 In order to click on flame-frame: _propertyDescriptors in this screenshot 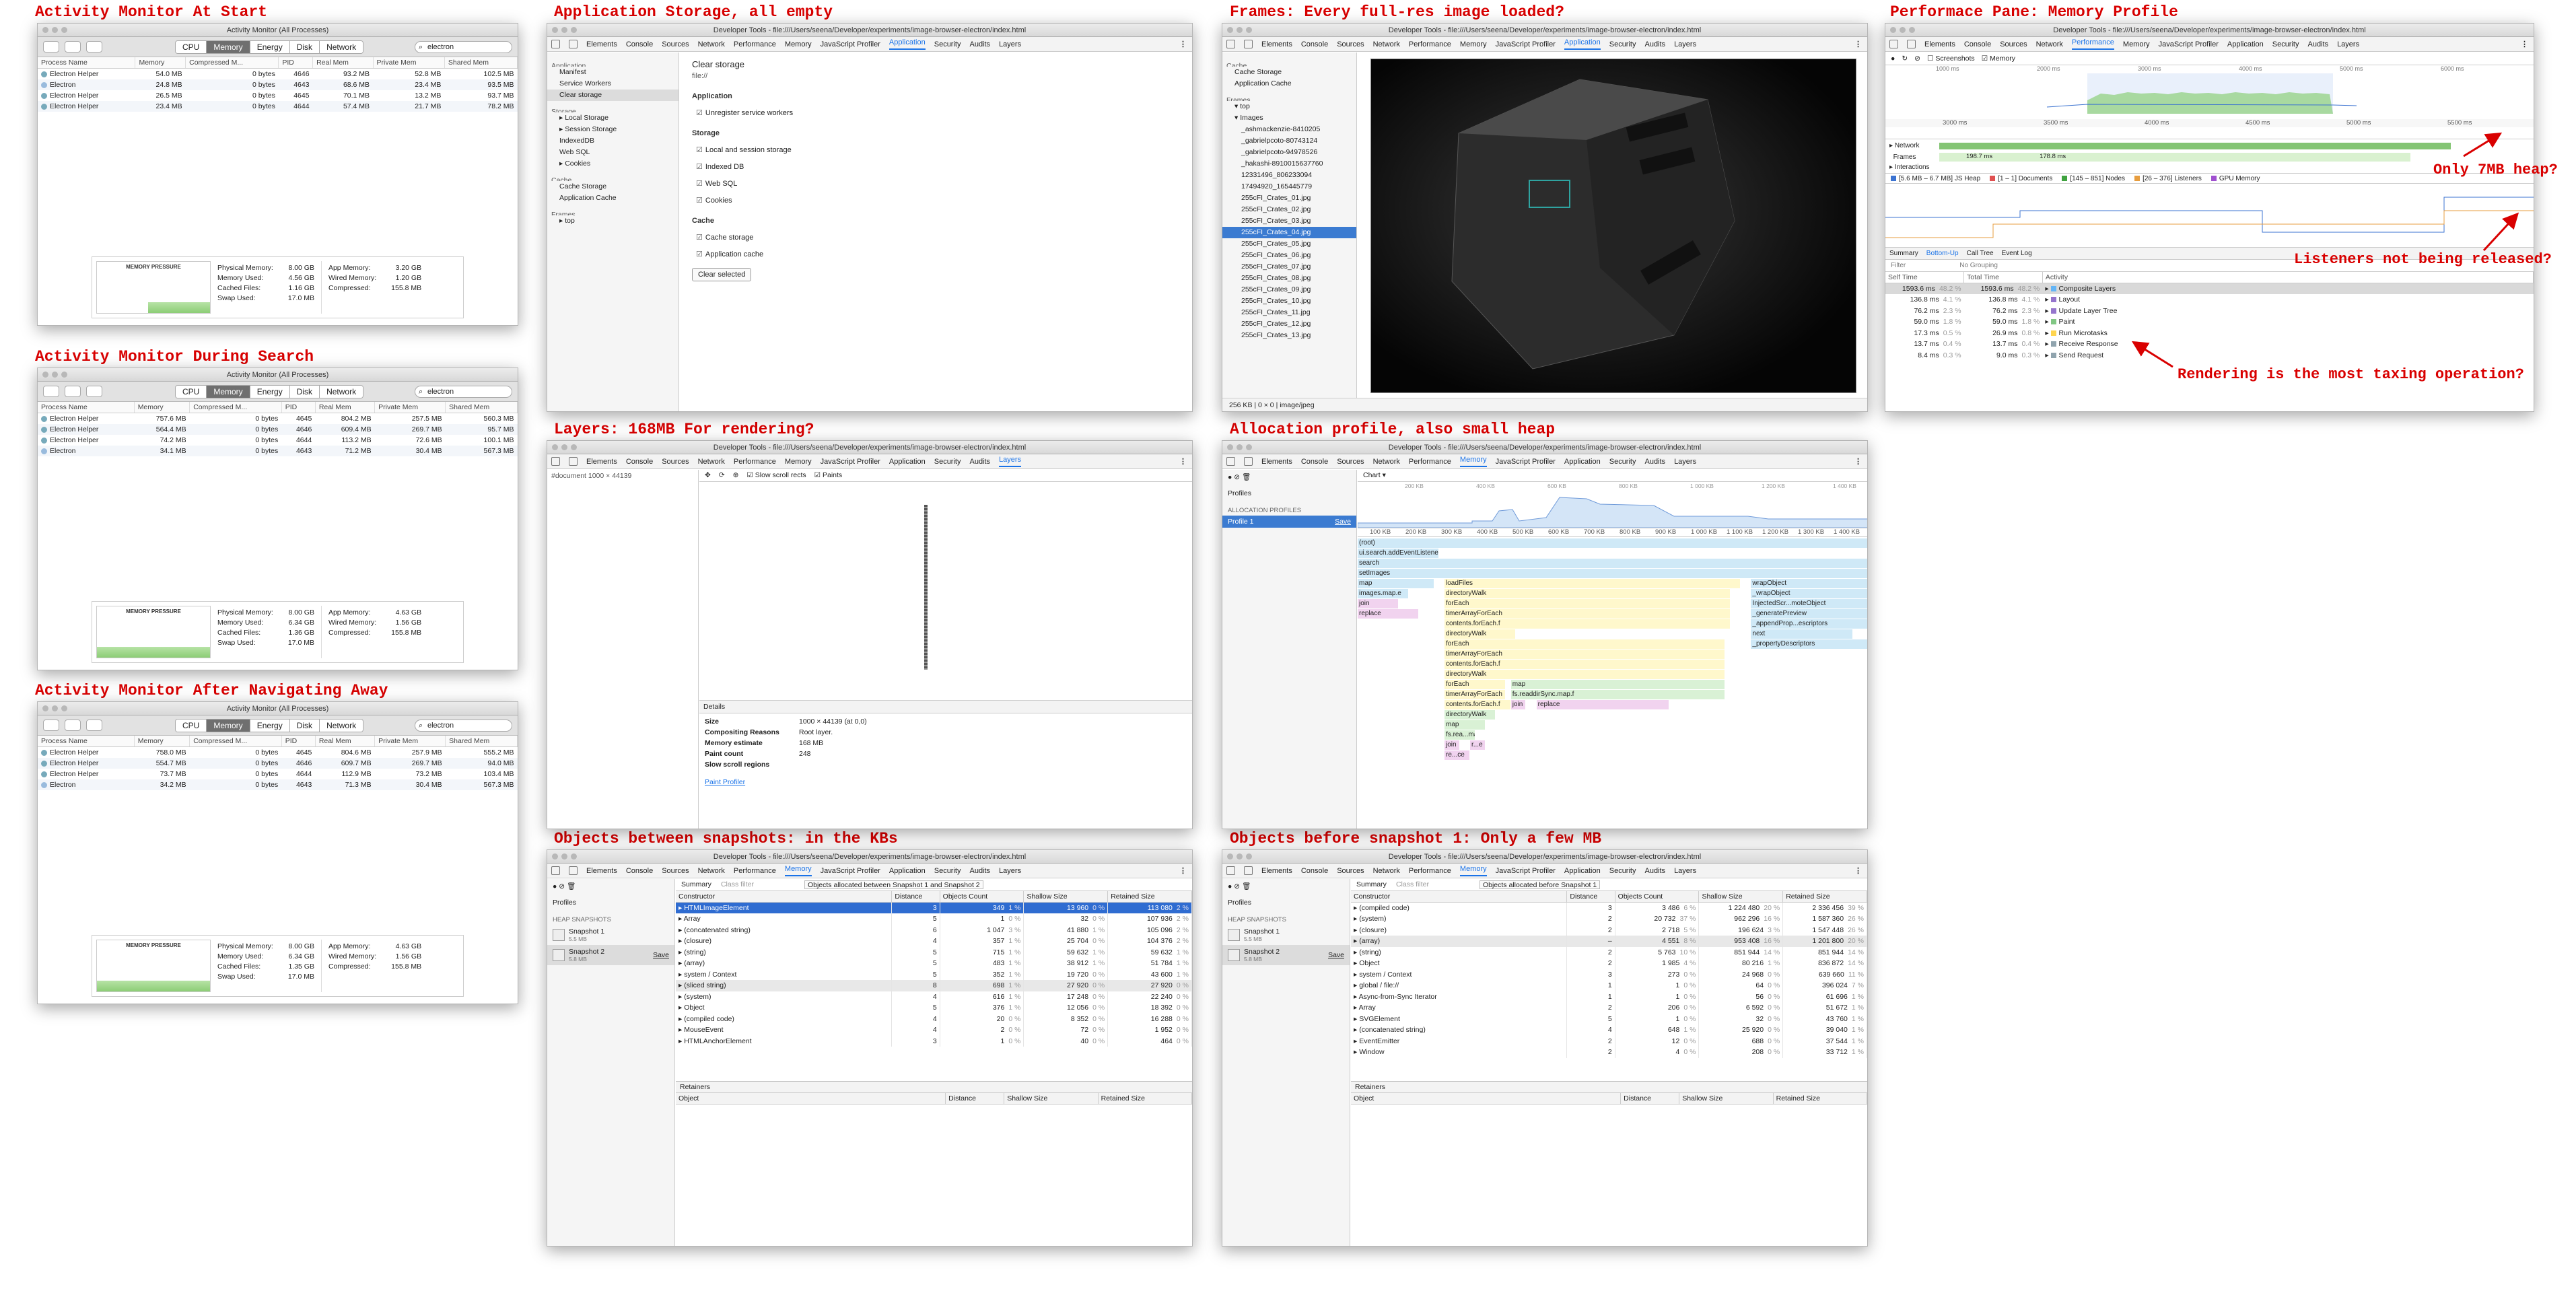, I will do `click(1809, 644)`.